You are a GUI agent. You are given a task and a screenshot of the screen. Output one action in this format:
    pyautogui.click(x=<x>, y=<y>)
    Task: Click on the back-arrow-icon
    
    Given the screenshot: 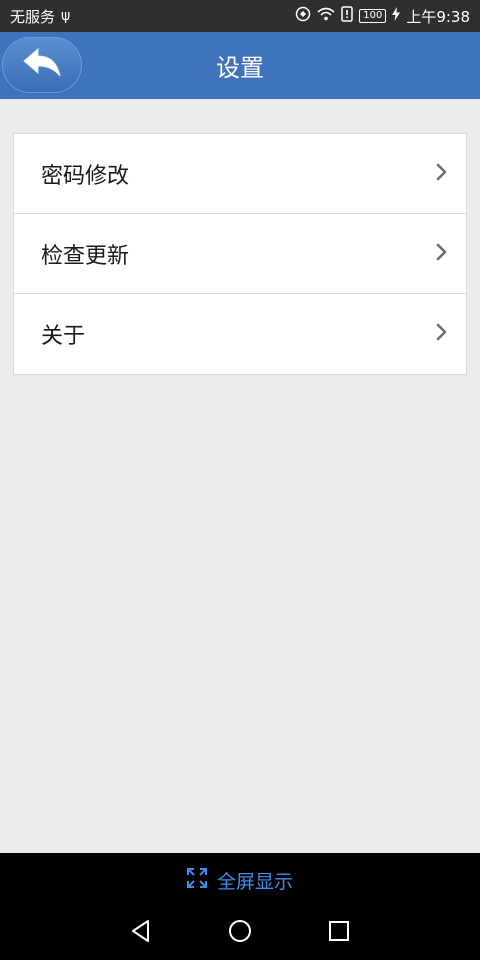 What is the action you would take?
    pyautogui.click(x=42, y=65)
    